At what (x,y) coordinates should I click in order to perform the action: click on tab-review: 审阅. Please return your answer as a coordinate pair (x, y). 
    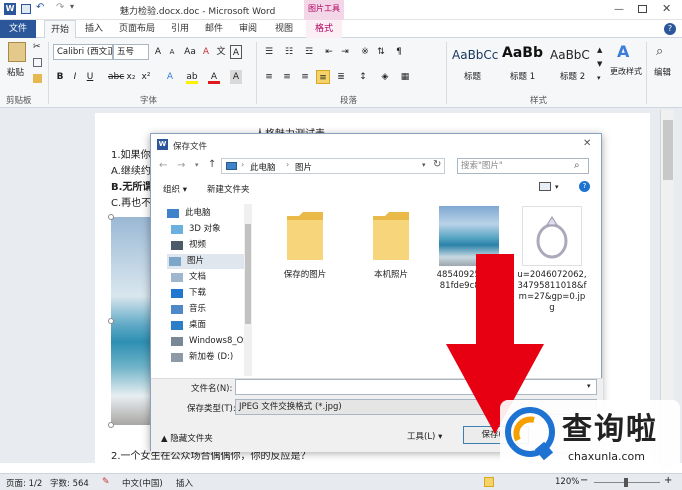
    Looking at the image, I should click on (248, 29).